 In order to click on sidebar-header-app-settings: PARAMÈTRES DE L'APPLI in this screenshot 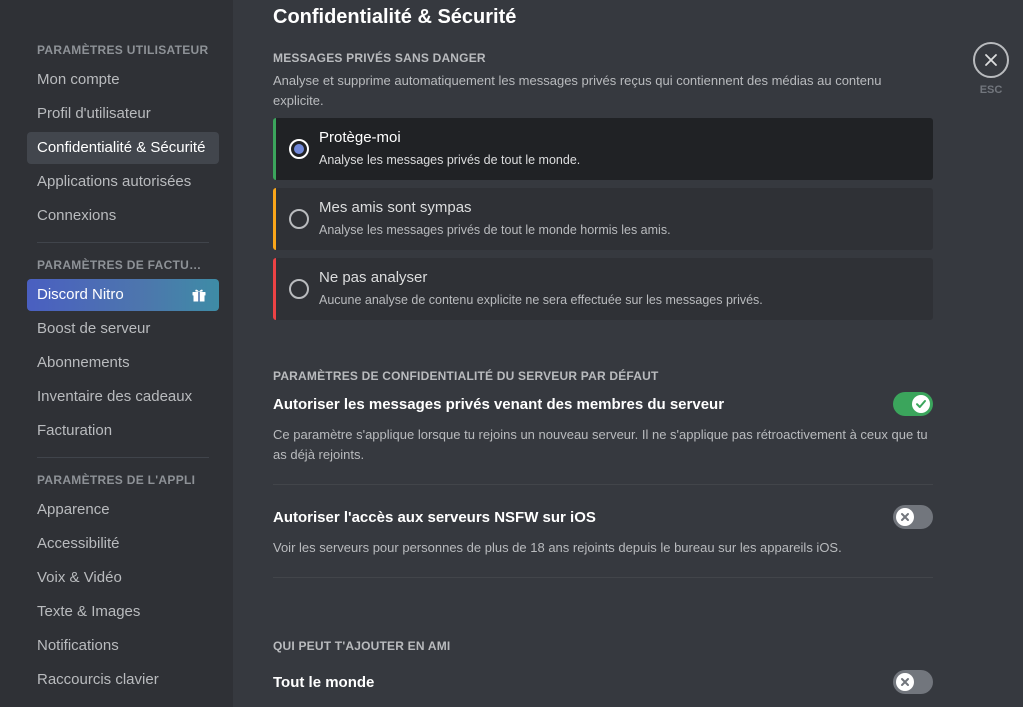, I will do `click(116, 480)`.